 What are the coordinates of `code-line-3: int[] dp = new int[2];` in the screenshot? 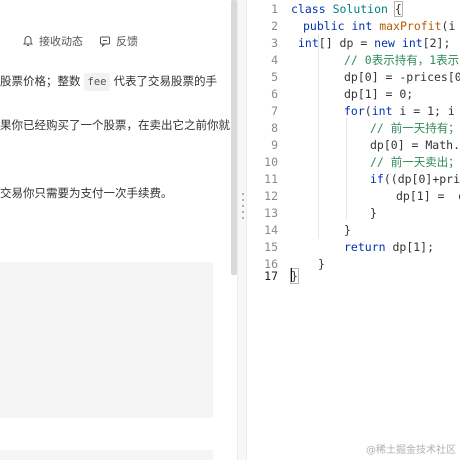 It's located at (374, 43).